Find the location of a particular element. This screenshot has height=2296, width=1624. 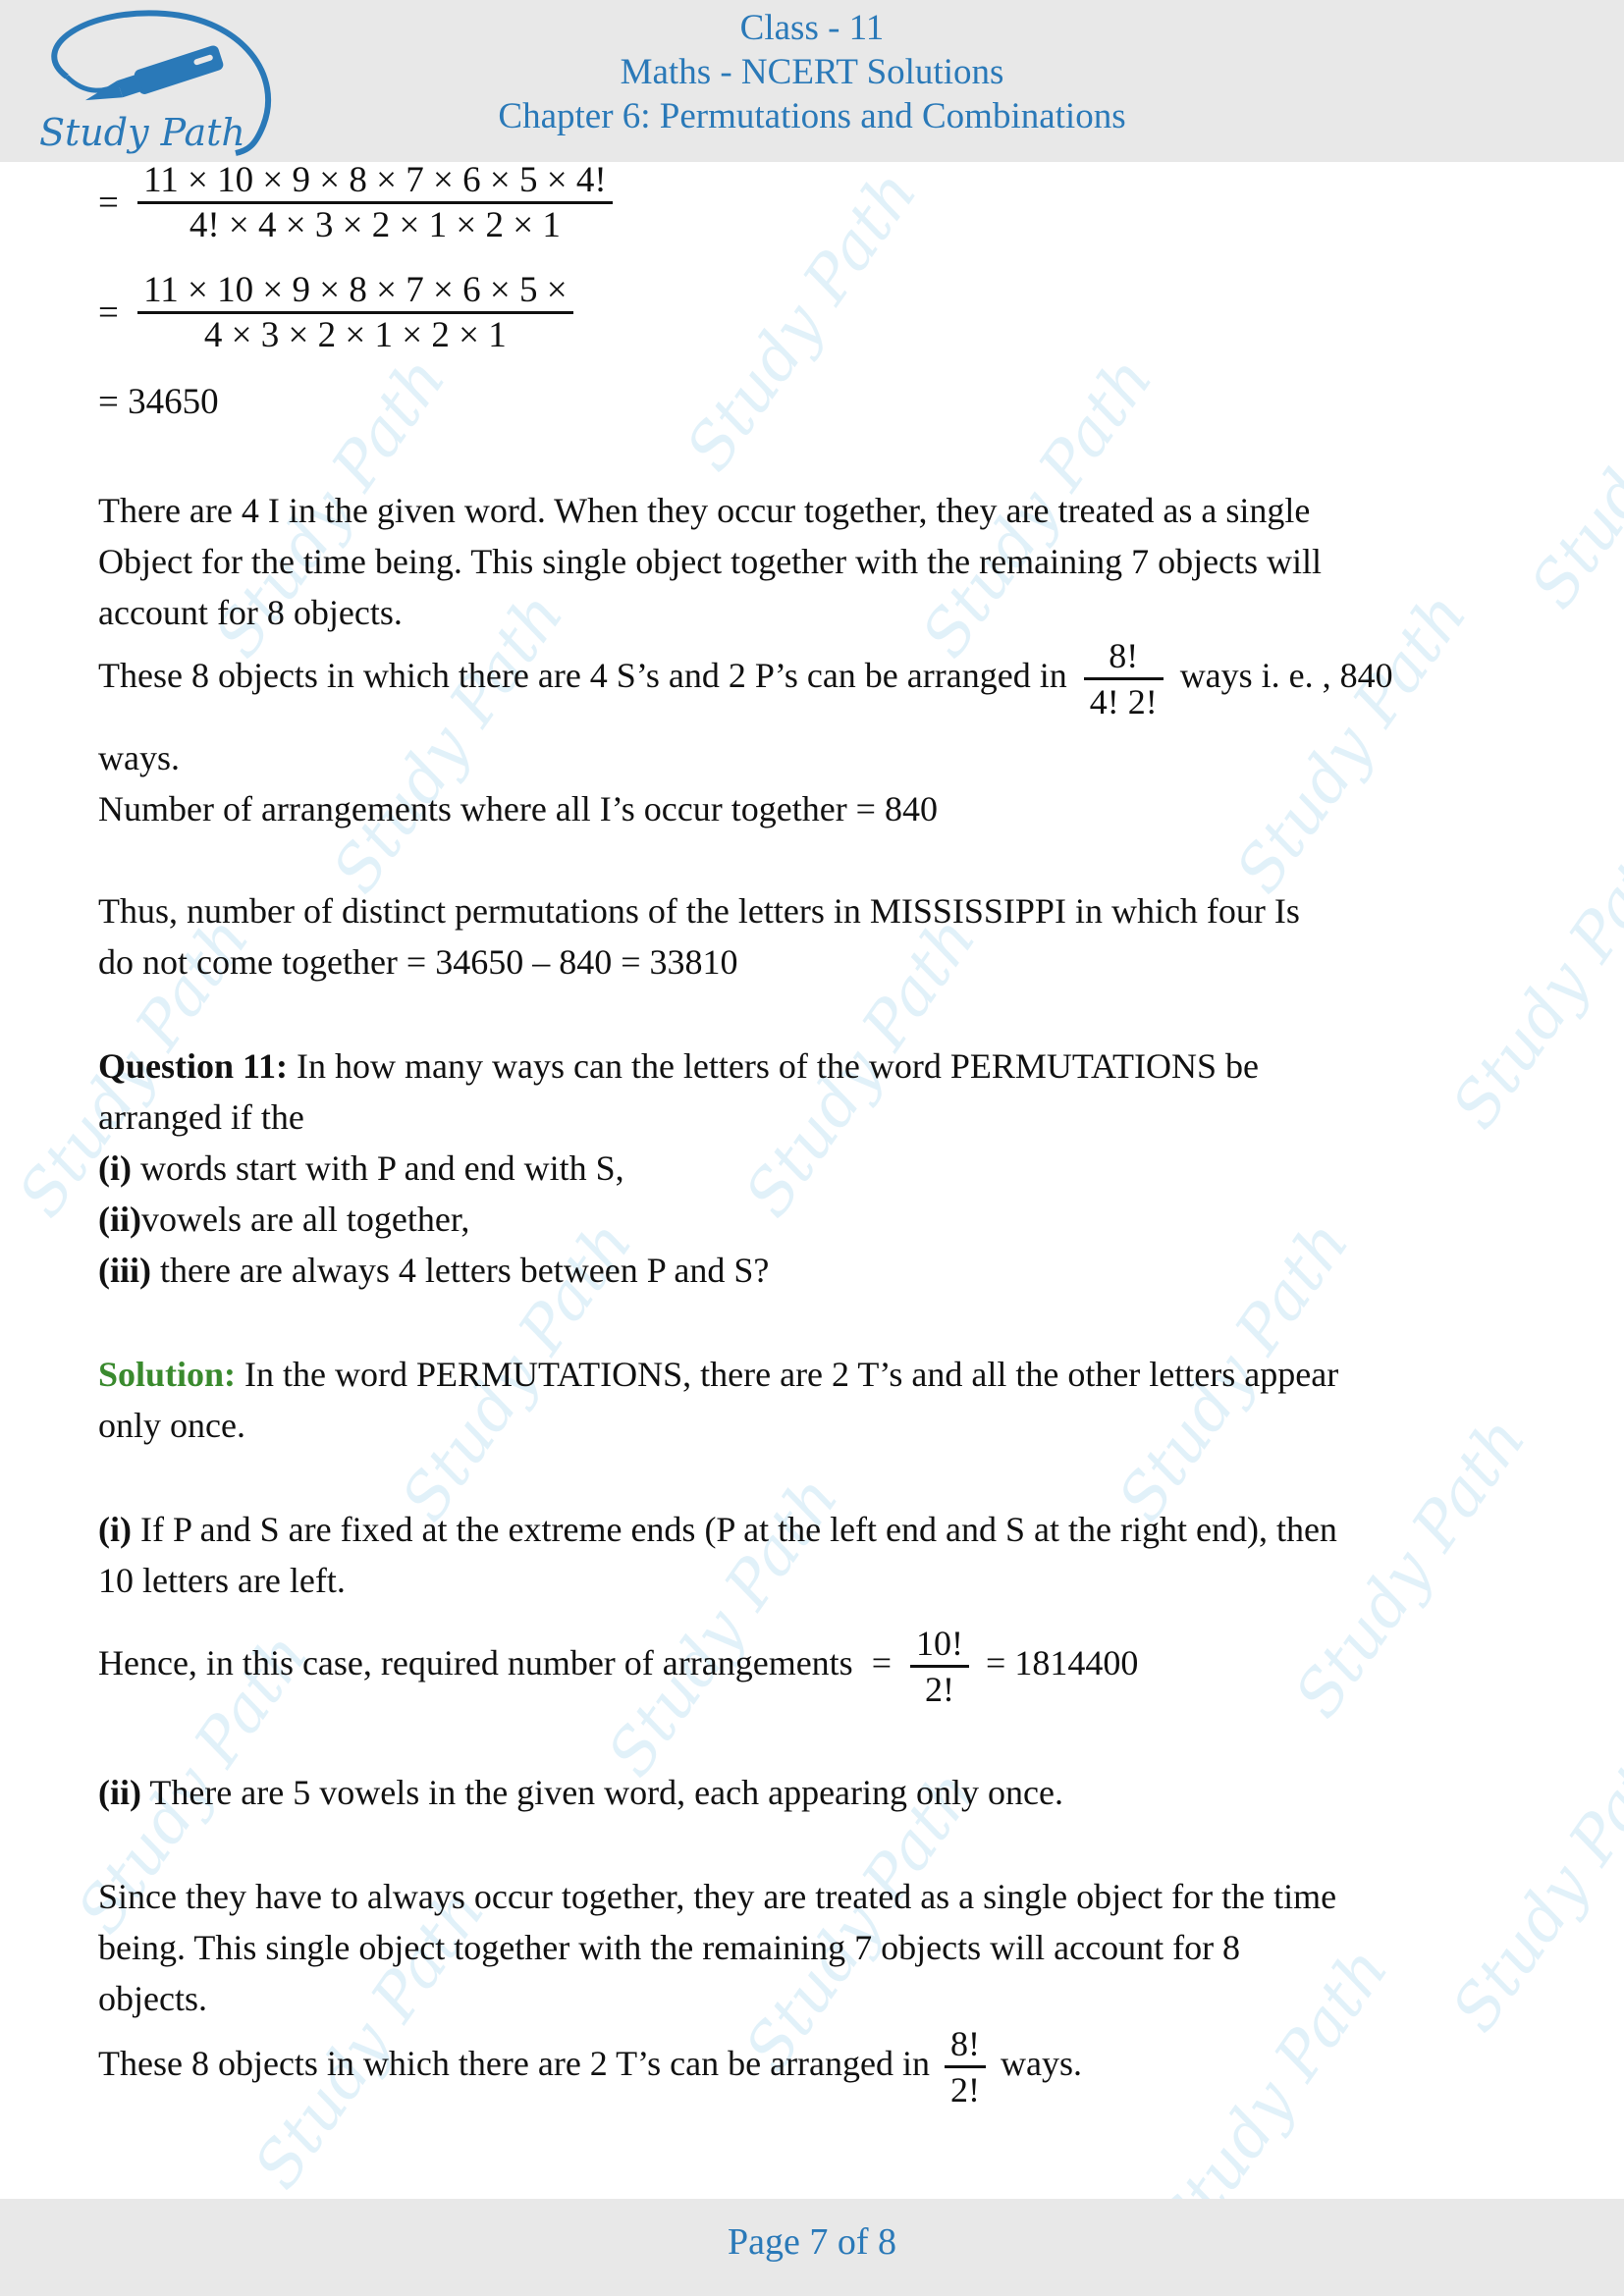

question-part: (i) words start with P and end with S, is located at coordinates (361, 1168).